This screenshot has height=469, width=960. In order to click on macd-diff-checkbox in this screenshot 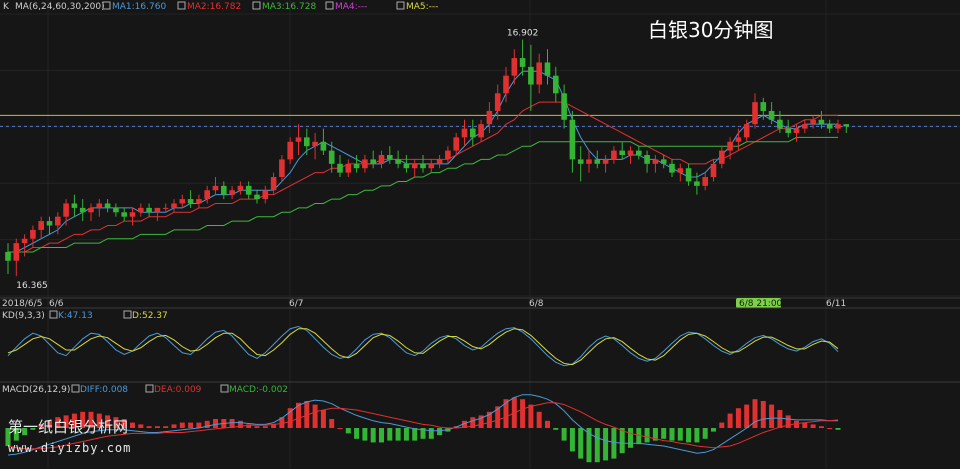, I will do `click(75, 388)`.